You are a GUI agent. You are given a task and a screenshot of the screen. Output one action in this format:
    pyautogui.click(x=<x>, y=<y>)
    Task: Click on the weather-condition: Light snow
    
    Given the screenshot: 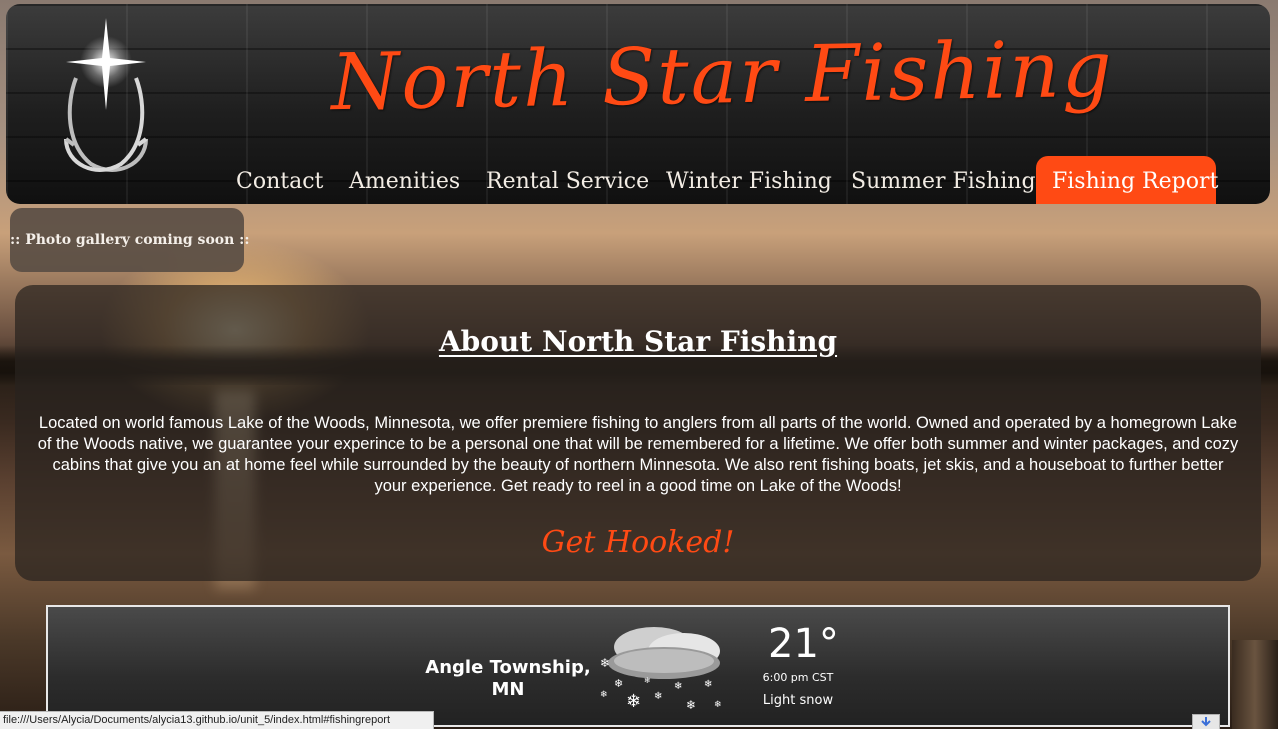 What is the action you would take?
    pyautogui.click(x=798, y=700)
    